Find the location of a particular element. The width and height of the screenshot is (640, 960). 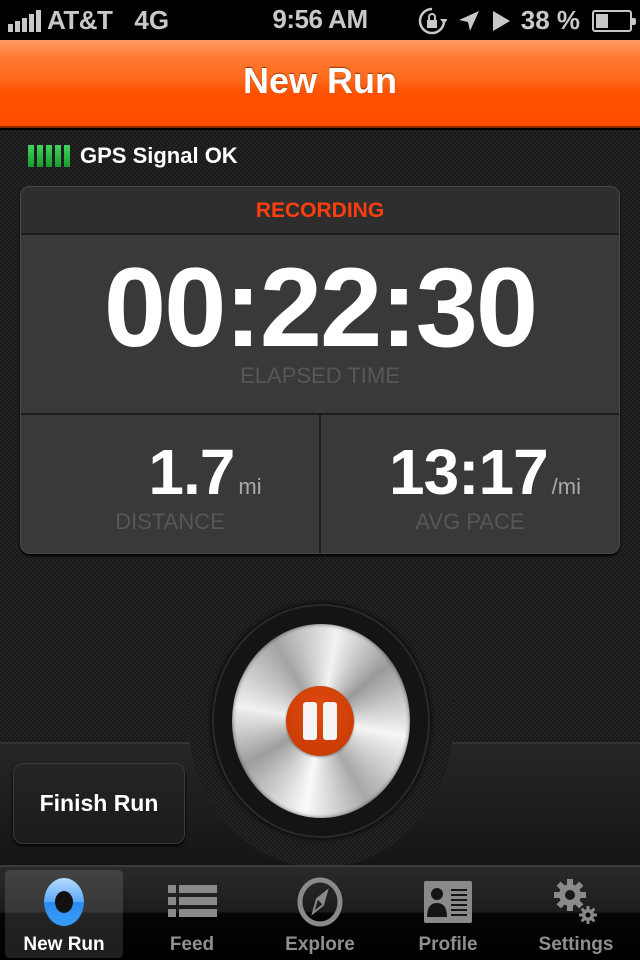

location-arrow-icon is located at coordinates (468, 20).